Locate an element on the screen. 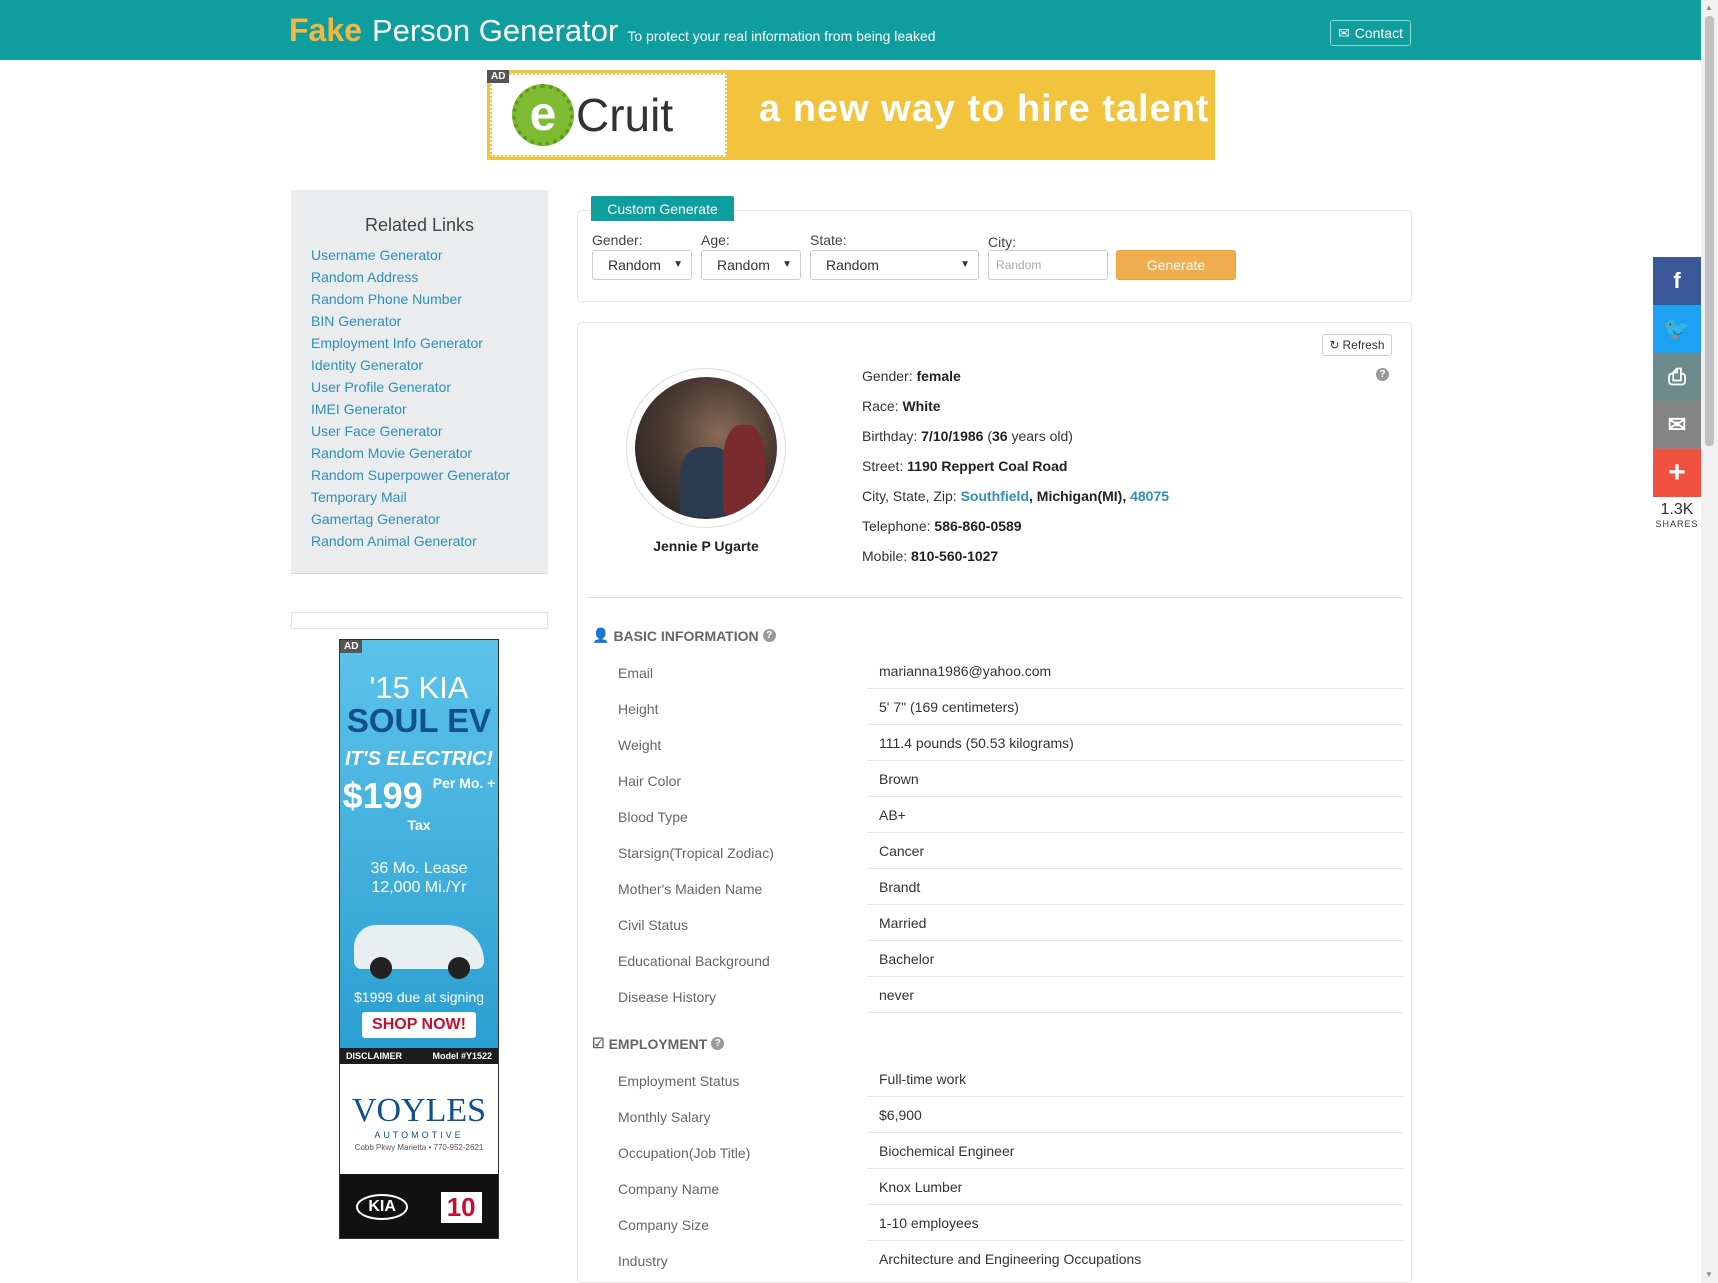  scroll-down-icon: ▼ is located at coordinates (1709, 1274).